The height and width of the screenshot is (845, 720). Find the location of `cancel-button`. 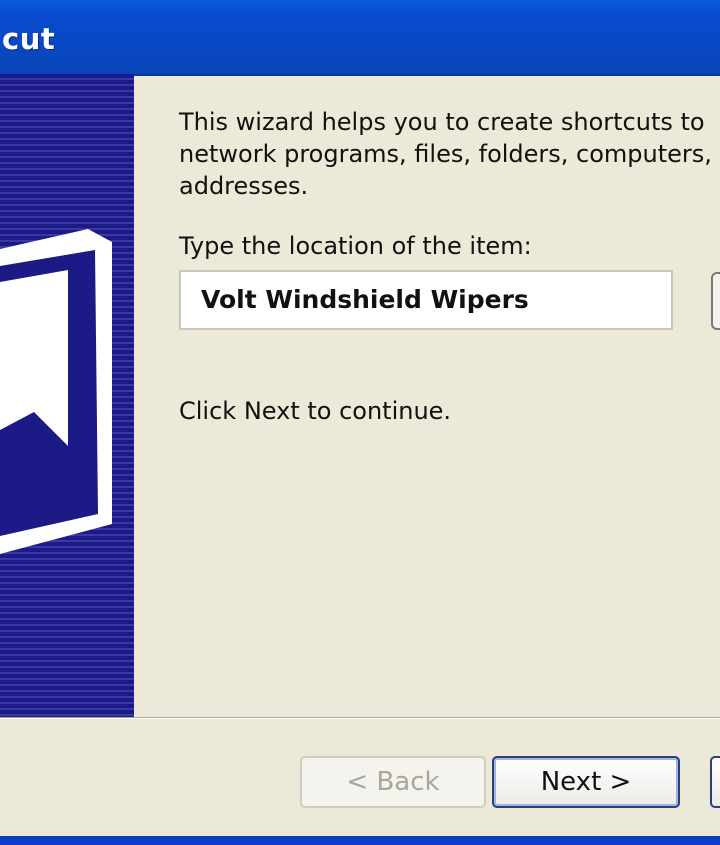

cancel-button is located at coordinates (715, 782).